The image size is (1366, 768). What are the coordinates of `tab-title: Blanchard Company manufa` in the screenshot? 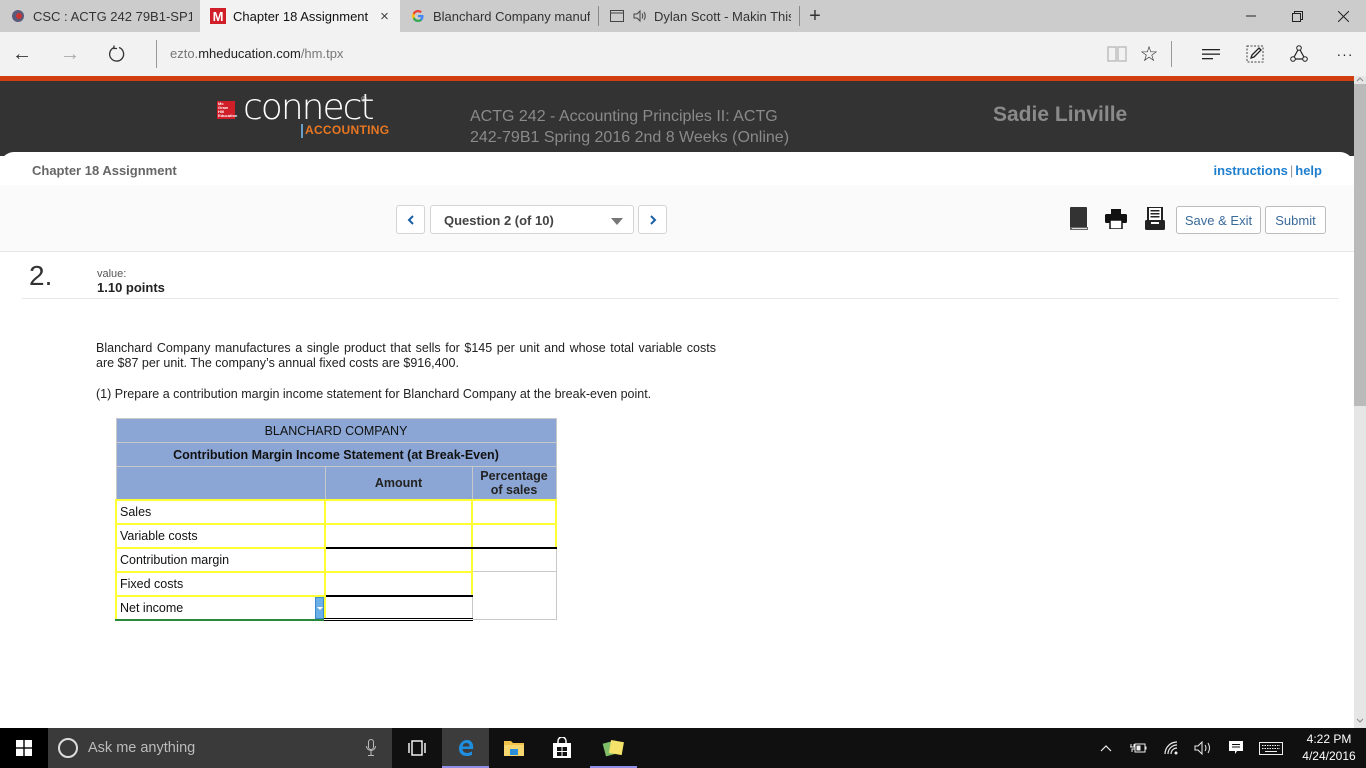 It's located at (511, 16).